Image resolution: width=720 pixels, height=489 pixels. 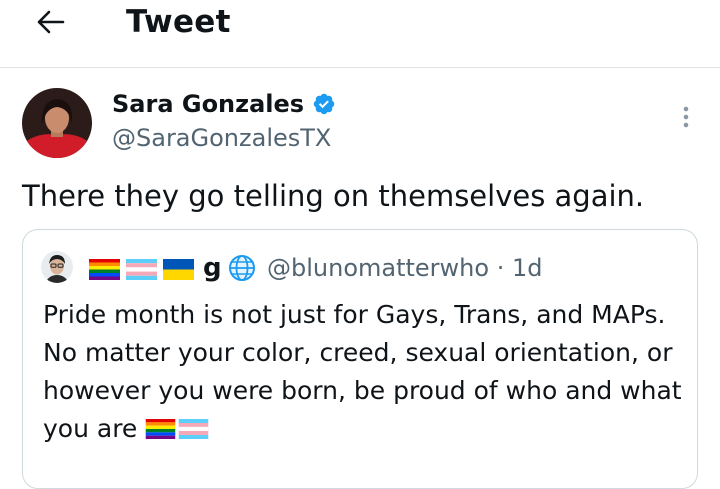 I want to click on author-handle: @SaraGonzalesTX, so click(x=221, y=138).